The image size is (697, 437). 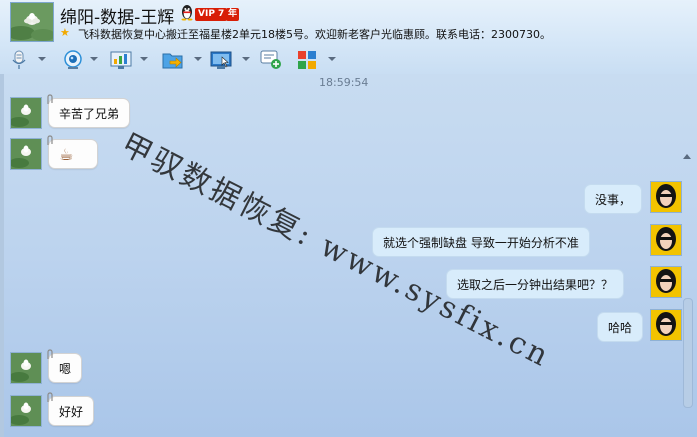 I want to click on remote-desktop-button, so click(x=232, y=60).